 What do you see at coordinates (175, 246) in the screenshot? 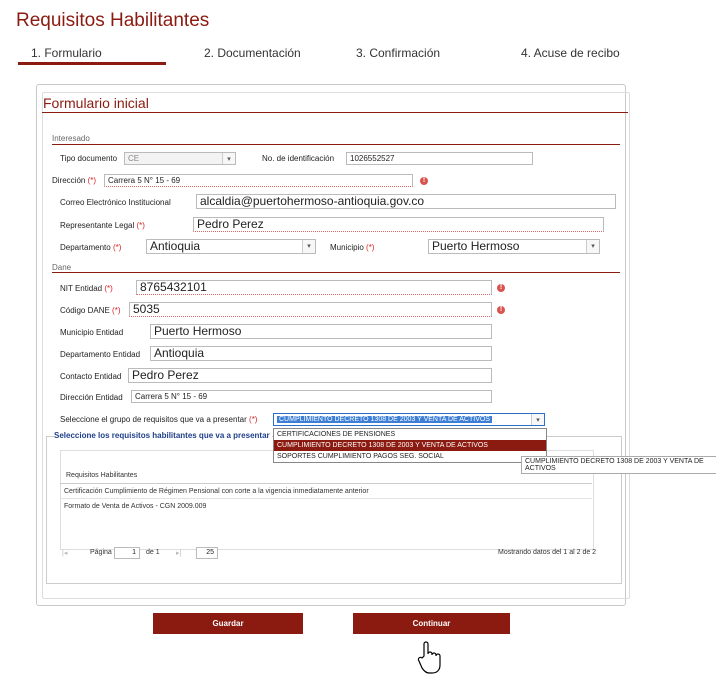
I see `departamento-value: Antioquia` at bounding box center [175, 246].